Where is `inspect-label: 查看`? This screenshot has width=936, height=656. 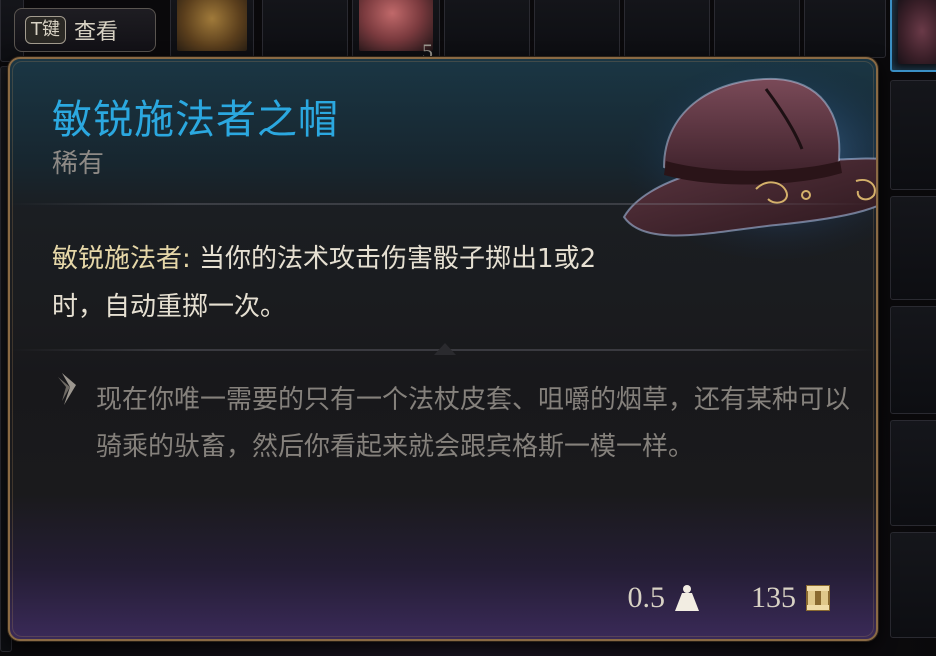
inspect-label: 查看 is located at coordinates (96, 32).